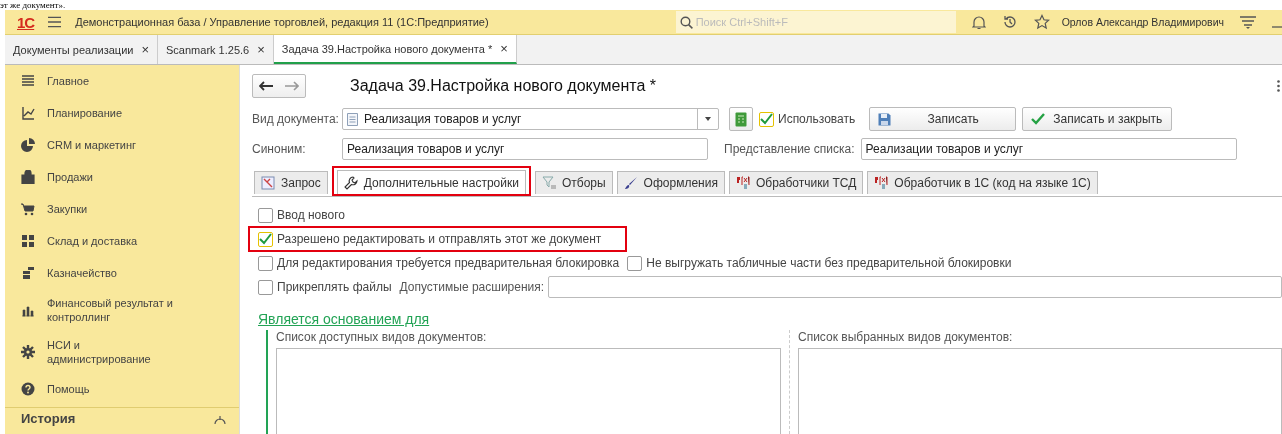 The width and height of the screenshot is (1282, 434). What do you see at coordinates (472, 287) in the screenshot?
I see `field-label: Допустимые расширения:` at bounding box center [472, 287].